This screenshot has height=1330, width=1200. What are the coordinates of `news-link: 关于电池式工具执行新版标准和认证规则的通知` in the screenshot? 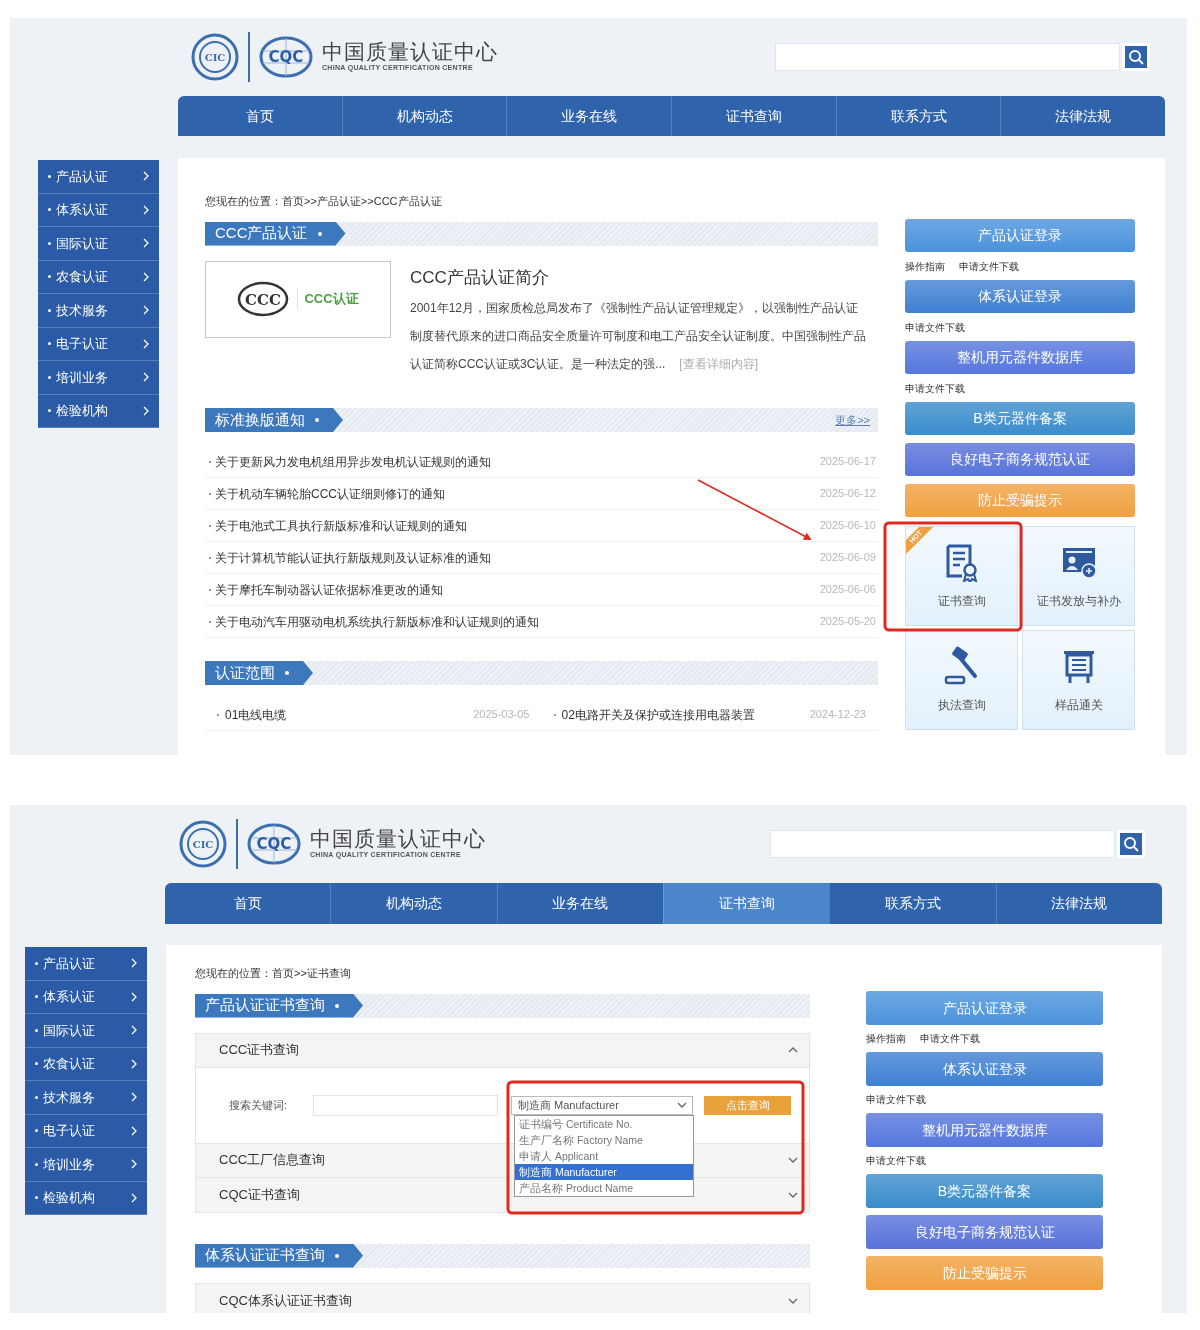 It's located at (341, 525).